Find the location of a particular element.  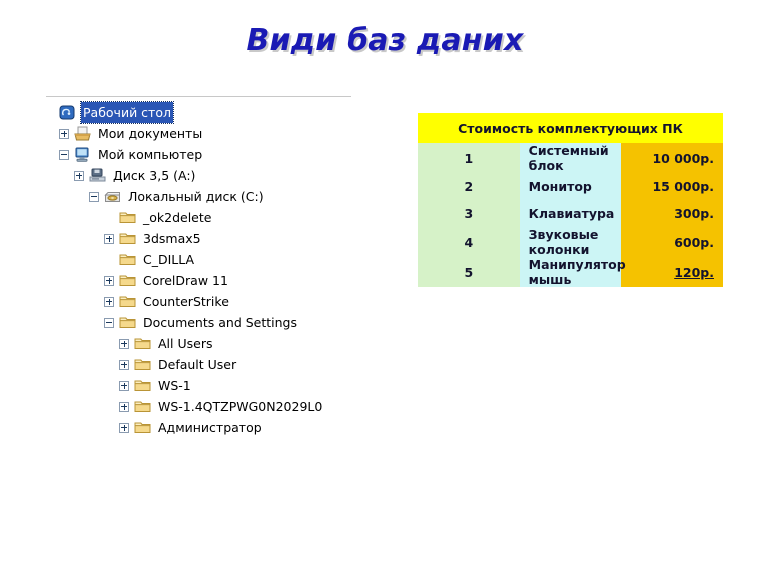

component-name-cell: Системный блок is located at coordinates (570, 158).